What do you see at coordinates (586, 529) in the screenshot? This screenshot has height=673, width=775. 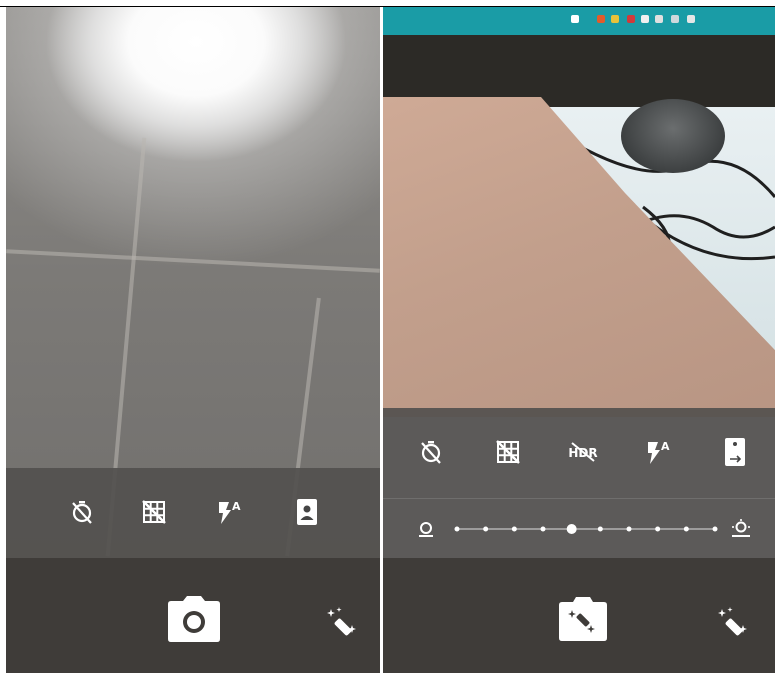 I see `exposure-slider` at bounding box center [586, 529].